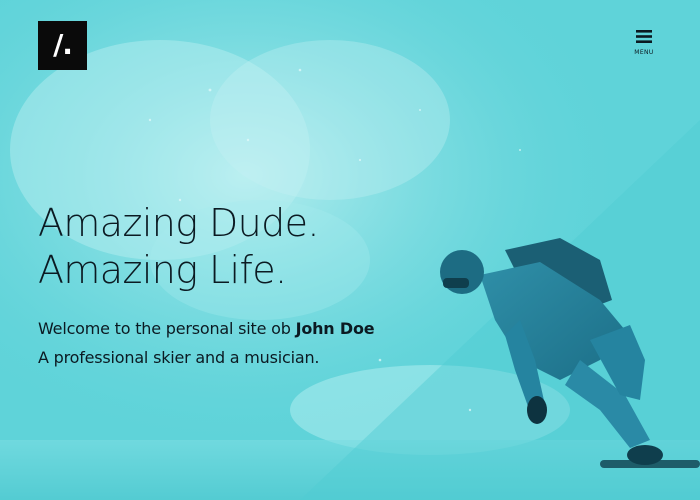  I want to click on menu-button: MENU, so click(644, 47).